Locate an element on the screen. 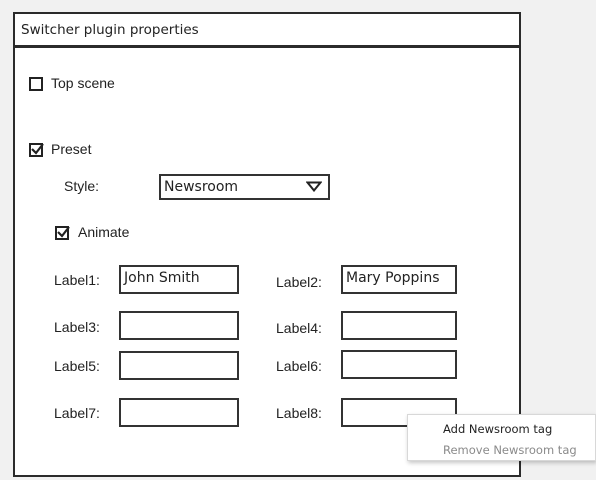 This screenshot has width=596, height=480. label2-caption: Label2: is located at coordinates (299, 282).